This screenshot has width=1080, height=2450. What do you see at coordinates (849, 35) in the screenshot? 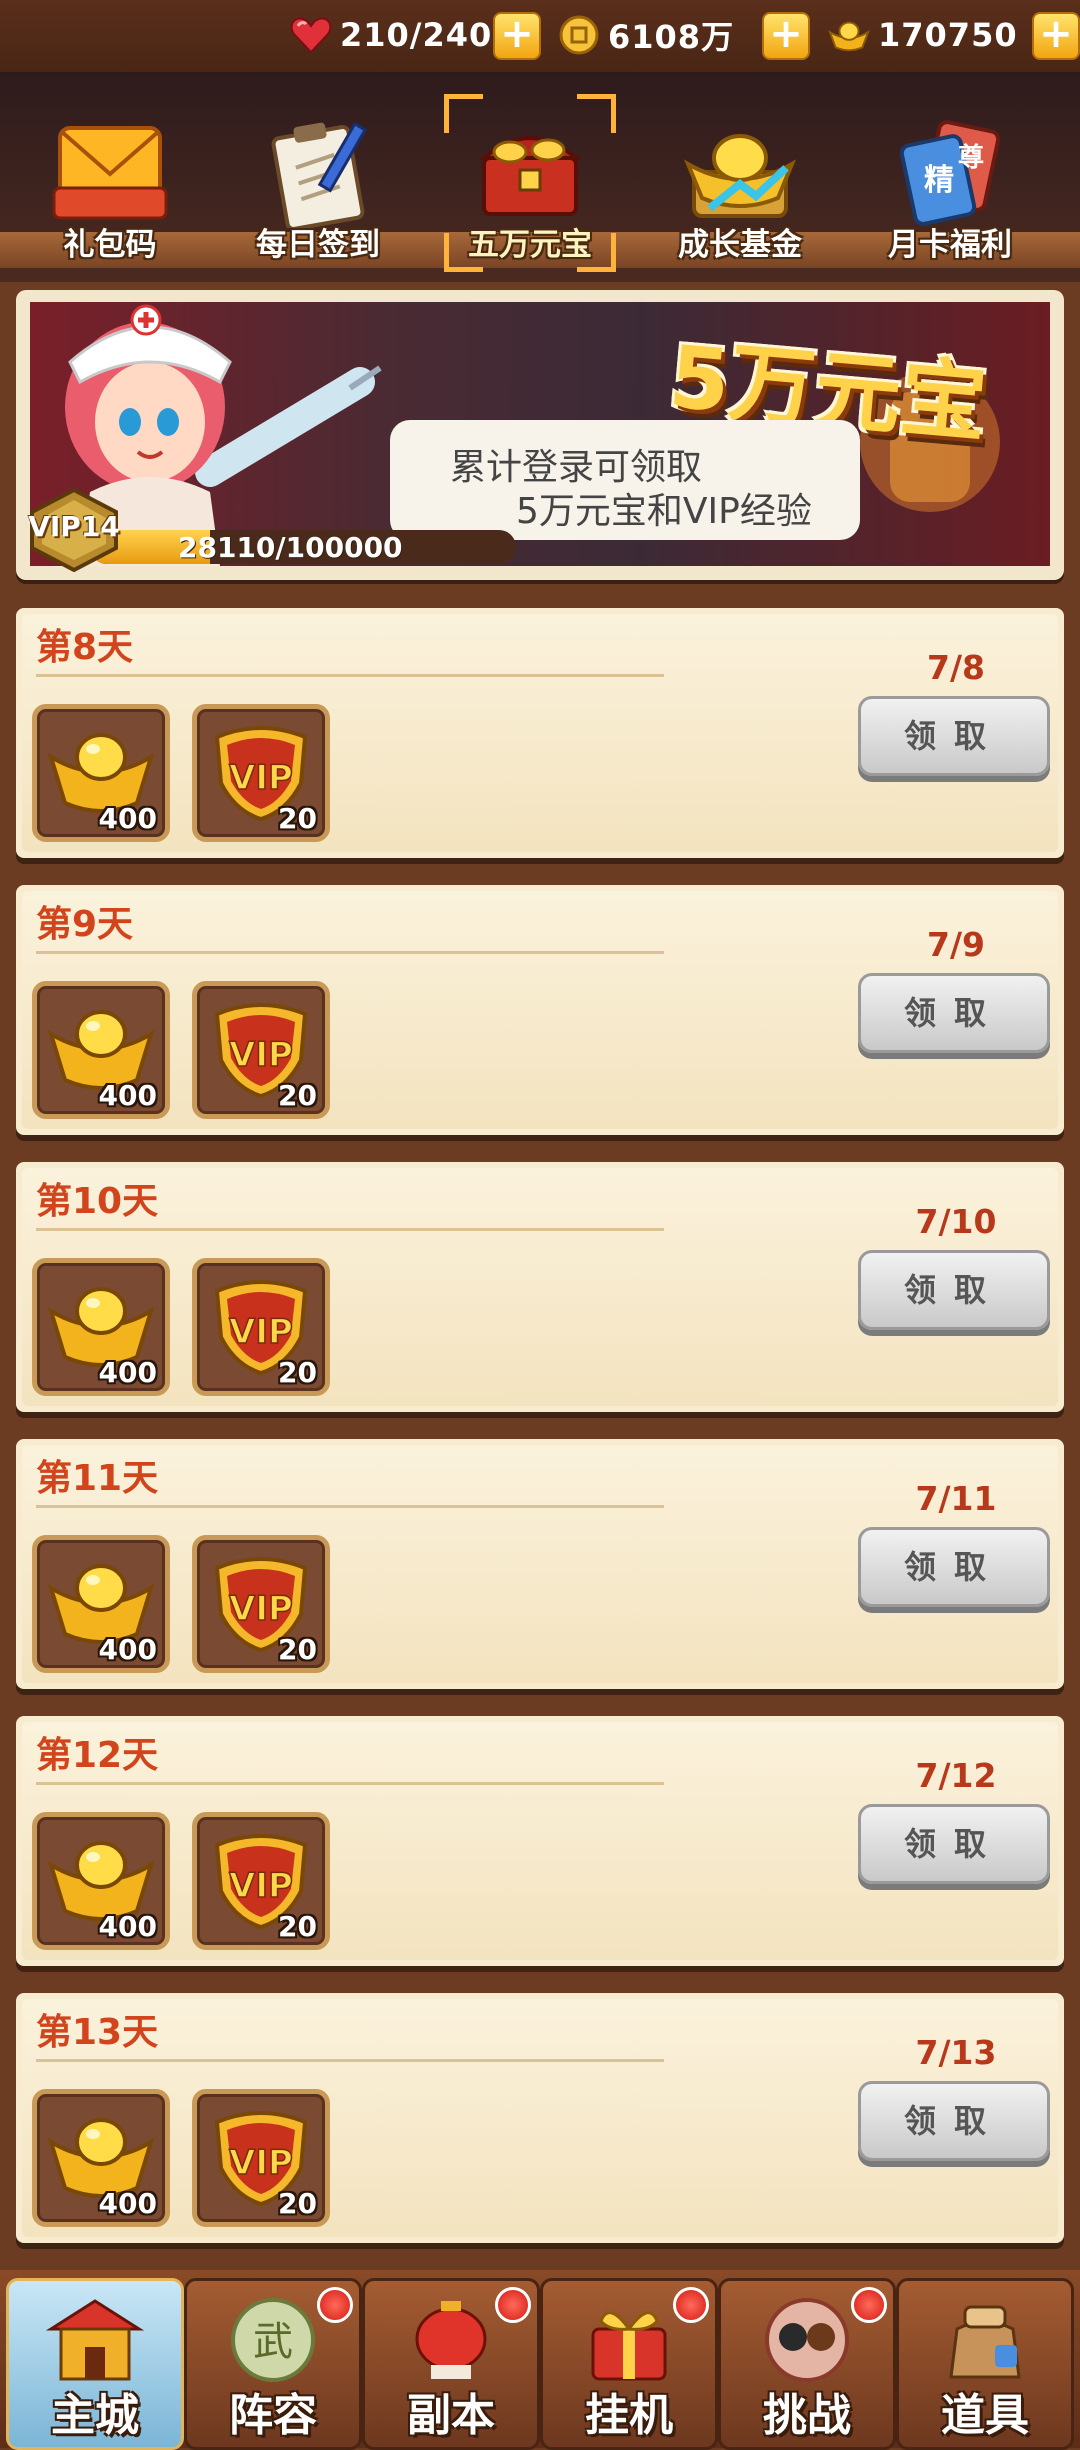
I see `gold-ingot-icon` at bounding box center [849, 35].